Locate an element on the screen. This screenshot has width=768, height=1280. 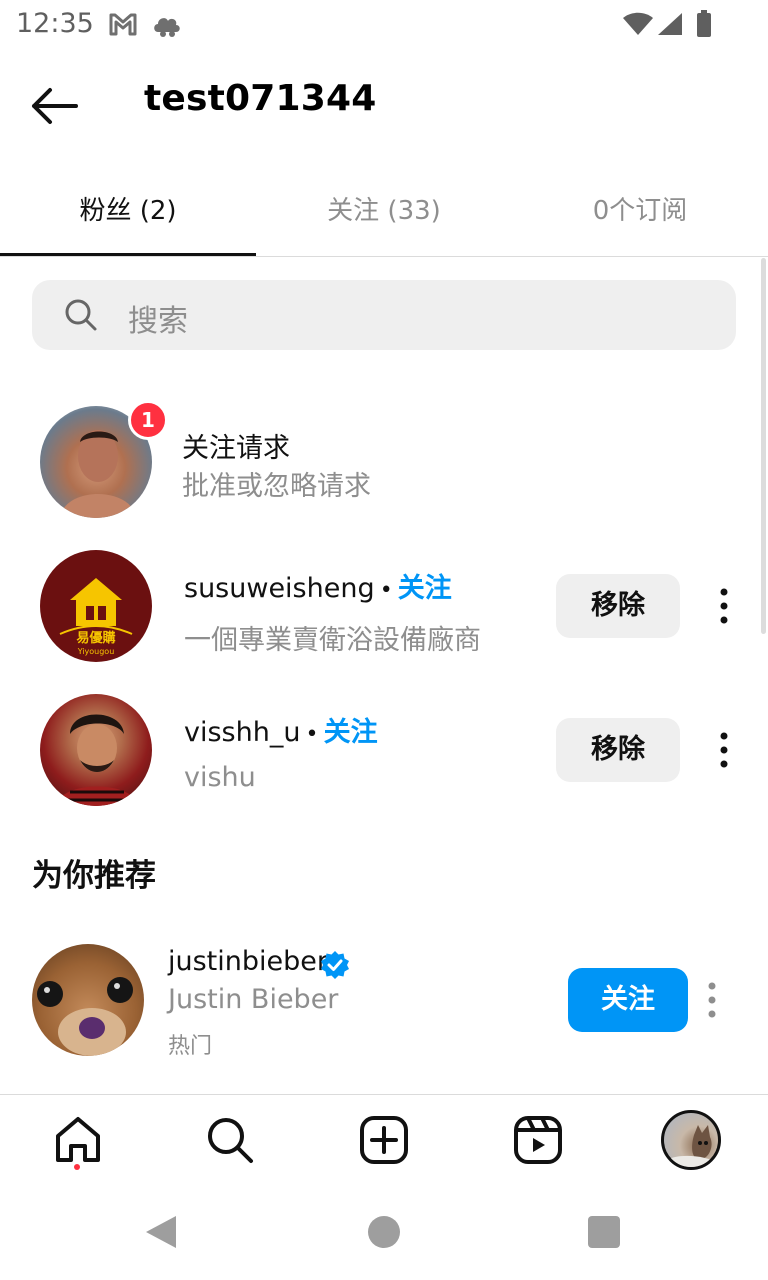
profile-avatar is located at coordinates (691, 1140).